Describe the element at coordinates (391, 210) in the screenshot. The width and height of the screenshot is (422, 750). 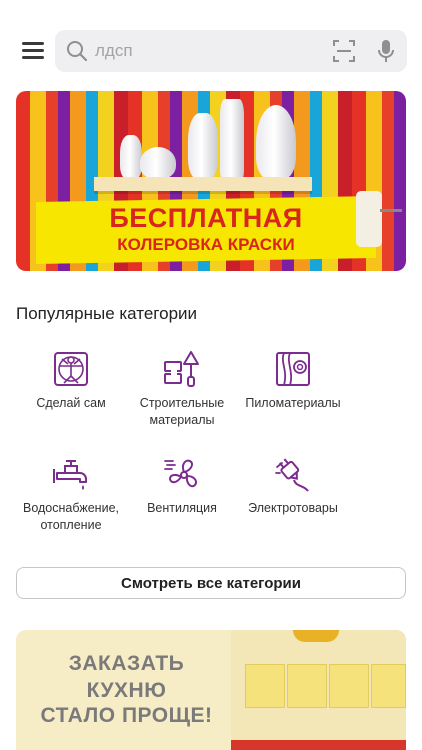
I see `roller-handle` at that location.